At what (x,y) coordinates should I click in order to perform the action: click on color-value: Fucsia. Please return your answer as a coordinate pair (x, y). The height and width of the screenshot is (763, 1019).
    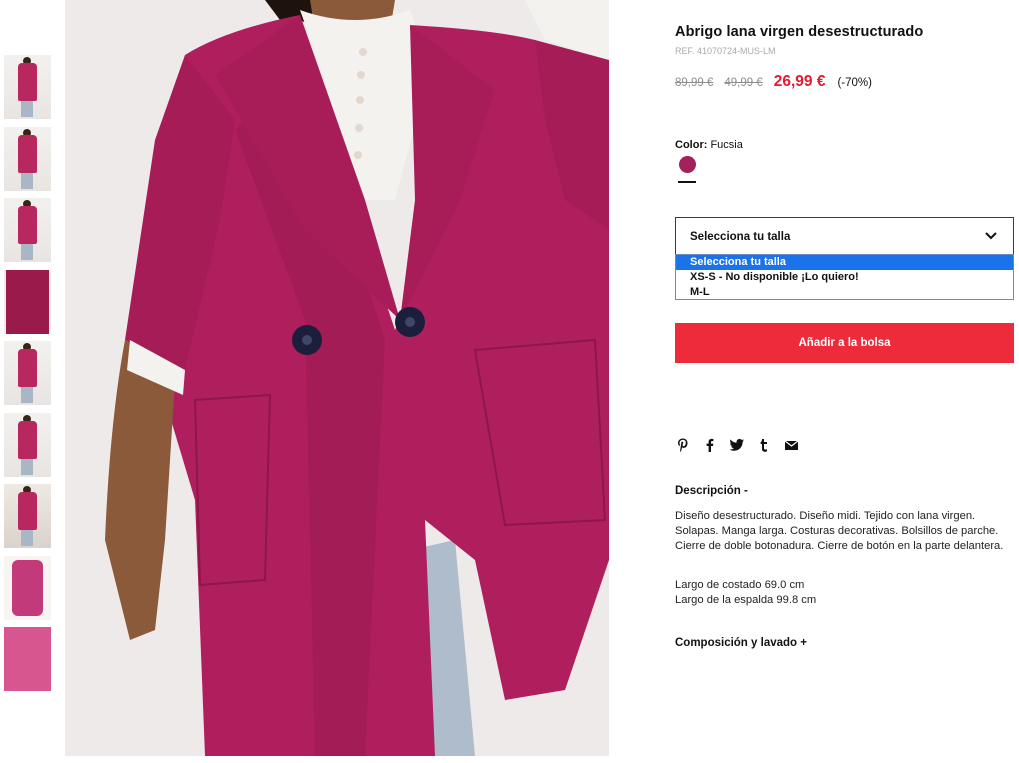
    Looking at the image, I should click on (726, 145).